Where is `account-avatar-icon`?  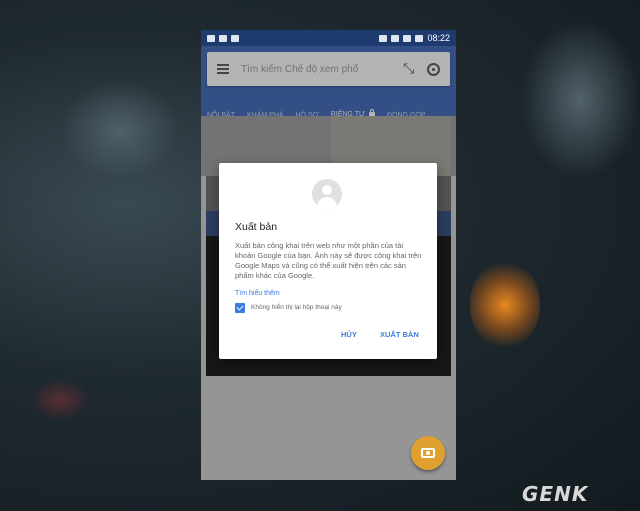 account-avatar-icon is located at coordinates (327, 194).